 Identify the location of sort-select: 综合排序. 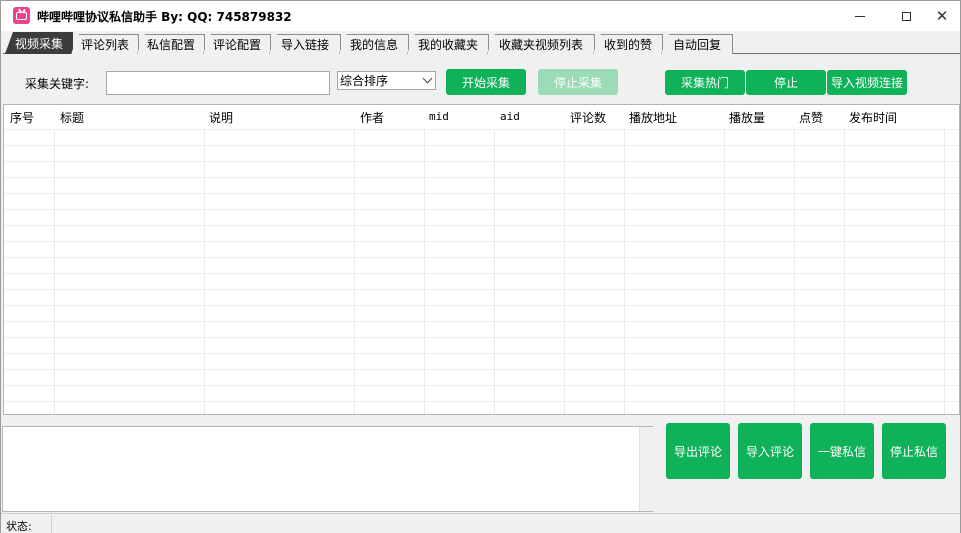
(386, 80).